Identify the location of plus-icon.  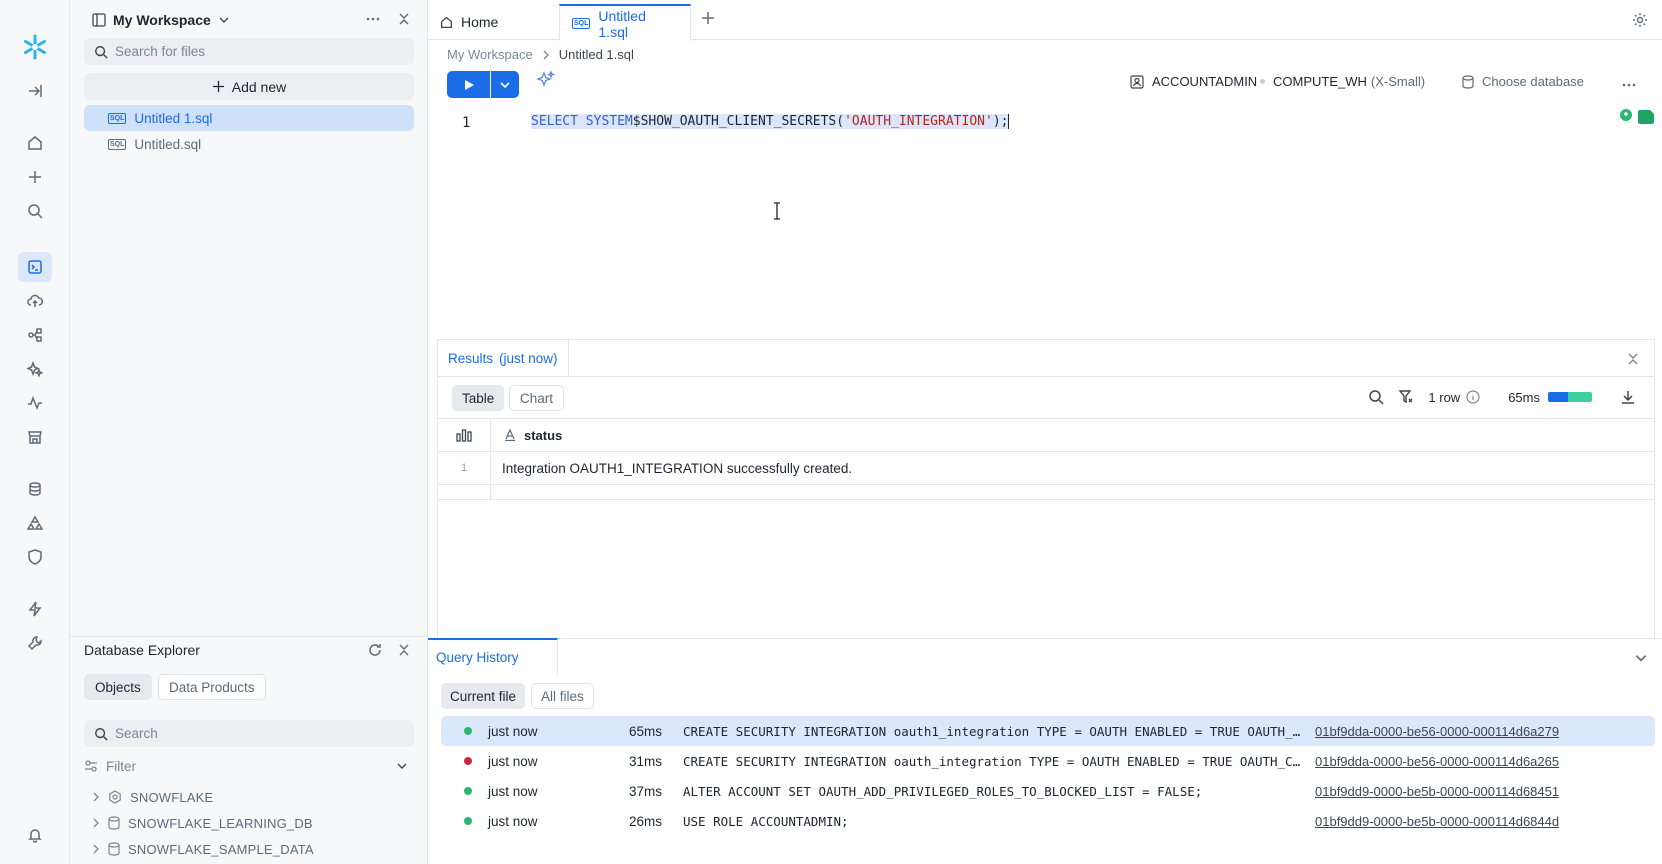
(35, 177).